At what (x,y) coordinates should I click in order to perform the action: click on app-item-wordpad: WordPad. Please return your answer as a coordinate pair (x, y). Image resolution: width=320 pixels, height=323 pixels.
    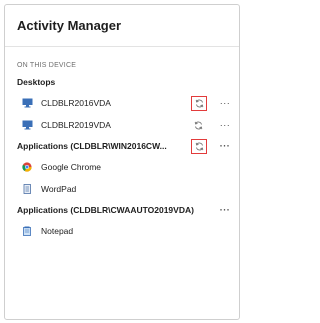
    Looking at the image, I should click on (122, 189).